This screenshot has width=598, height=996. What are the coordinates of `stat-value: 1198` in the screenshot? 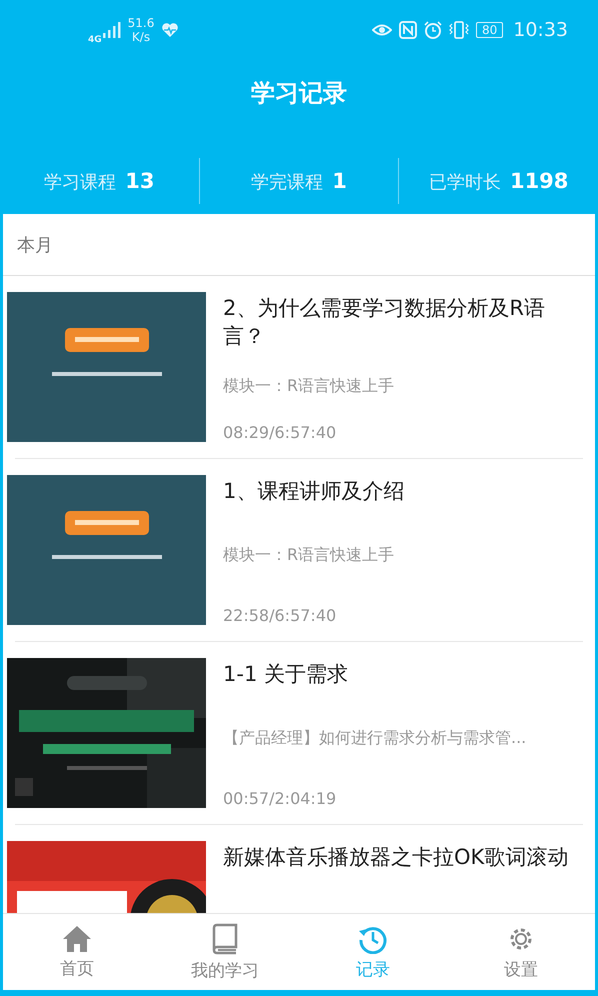 It's located at (539, 180).